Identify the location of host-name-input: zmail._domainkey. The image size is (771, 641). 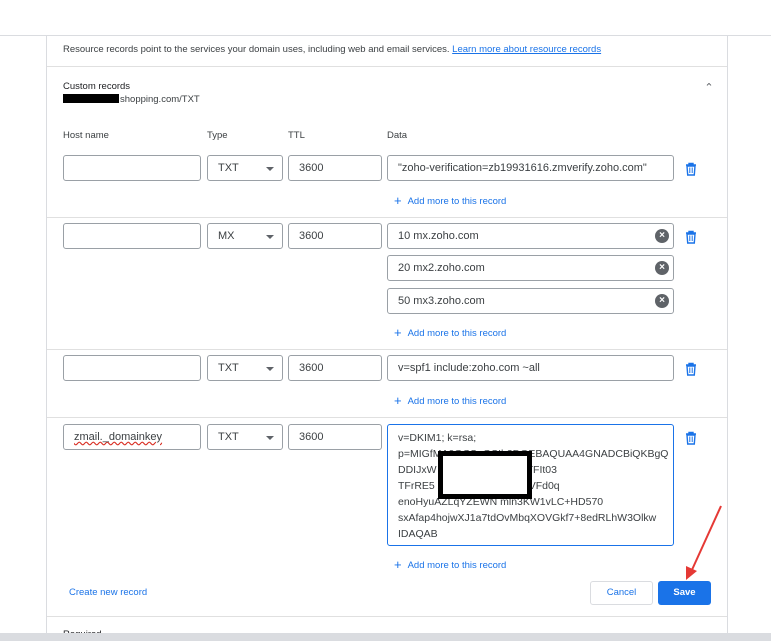
(132, 437).